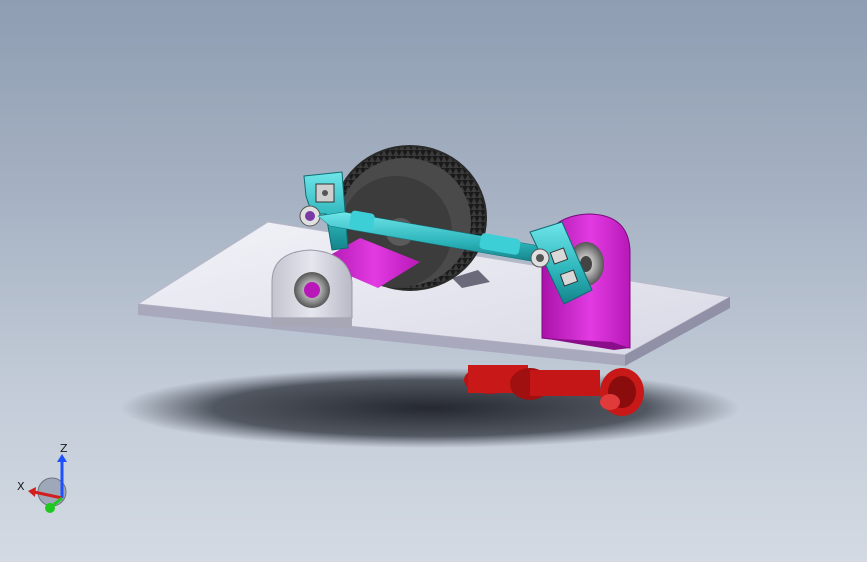  Describe the element at coordinates (49, 480) in the screenshot. I see `view-orientation-triad: Z X` at that location.